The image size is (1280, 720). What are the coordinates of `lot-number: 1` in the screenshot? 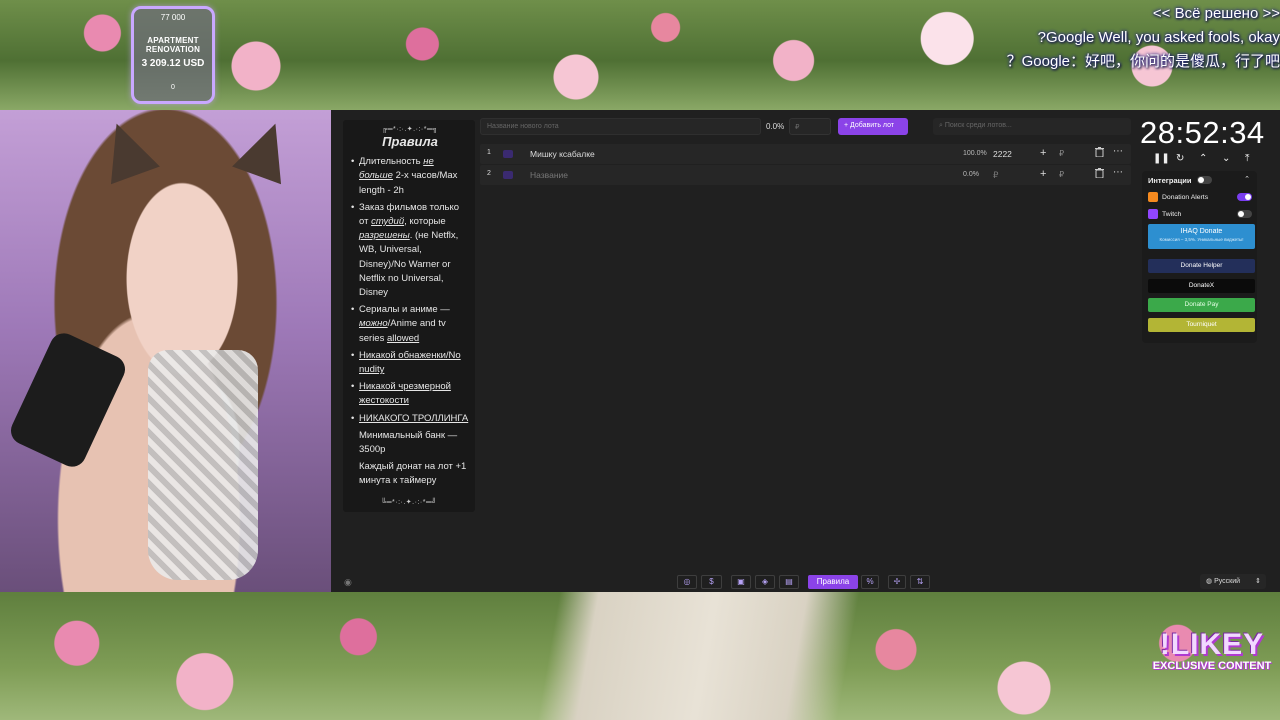 It's located at (489, 152).